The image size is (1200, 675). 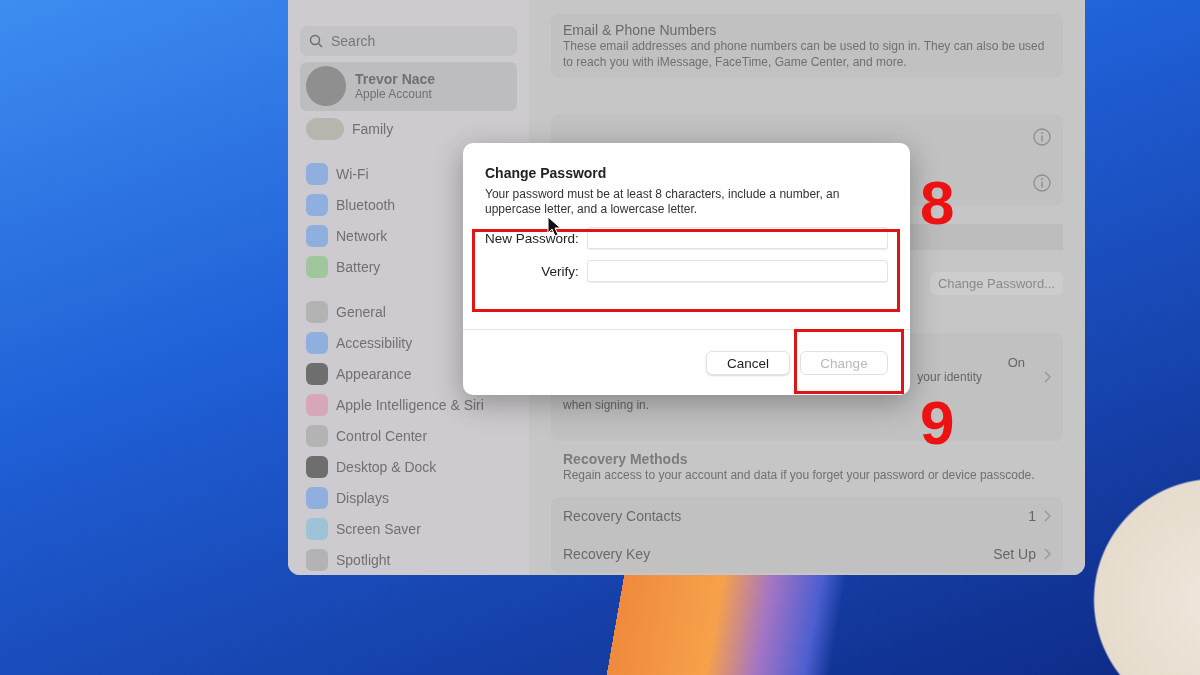 I want to click on section-title: Recovery Methods, so click(x=626, y=459).